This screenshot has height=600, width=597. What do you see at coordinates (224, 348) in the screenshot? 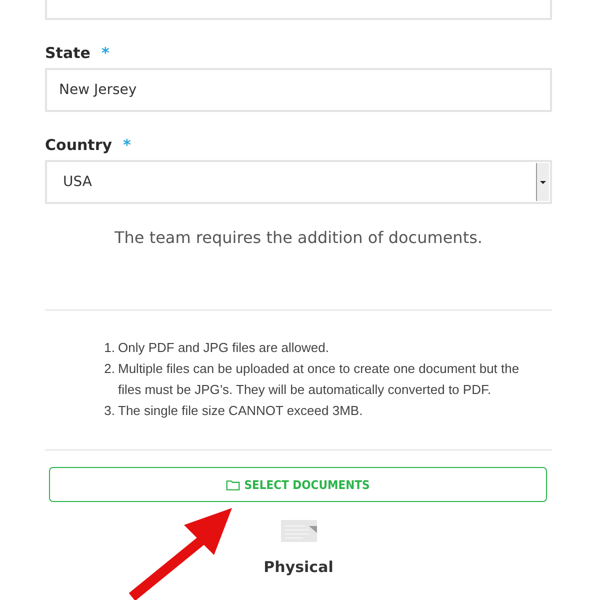
I see `rule-text: Only PDF and JPG files are allowed.` at bounding box center [224, 348].